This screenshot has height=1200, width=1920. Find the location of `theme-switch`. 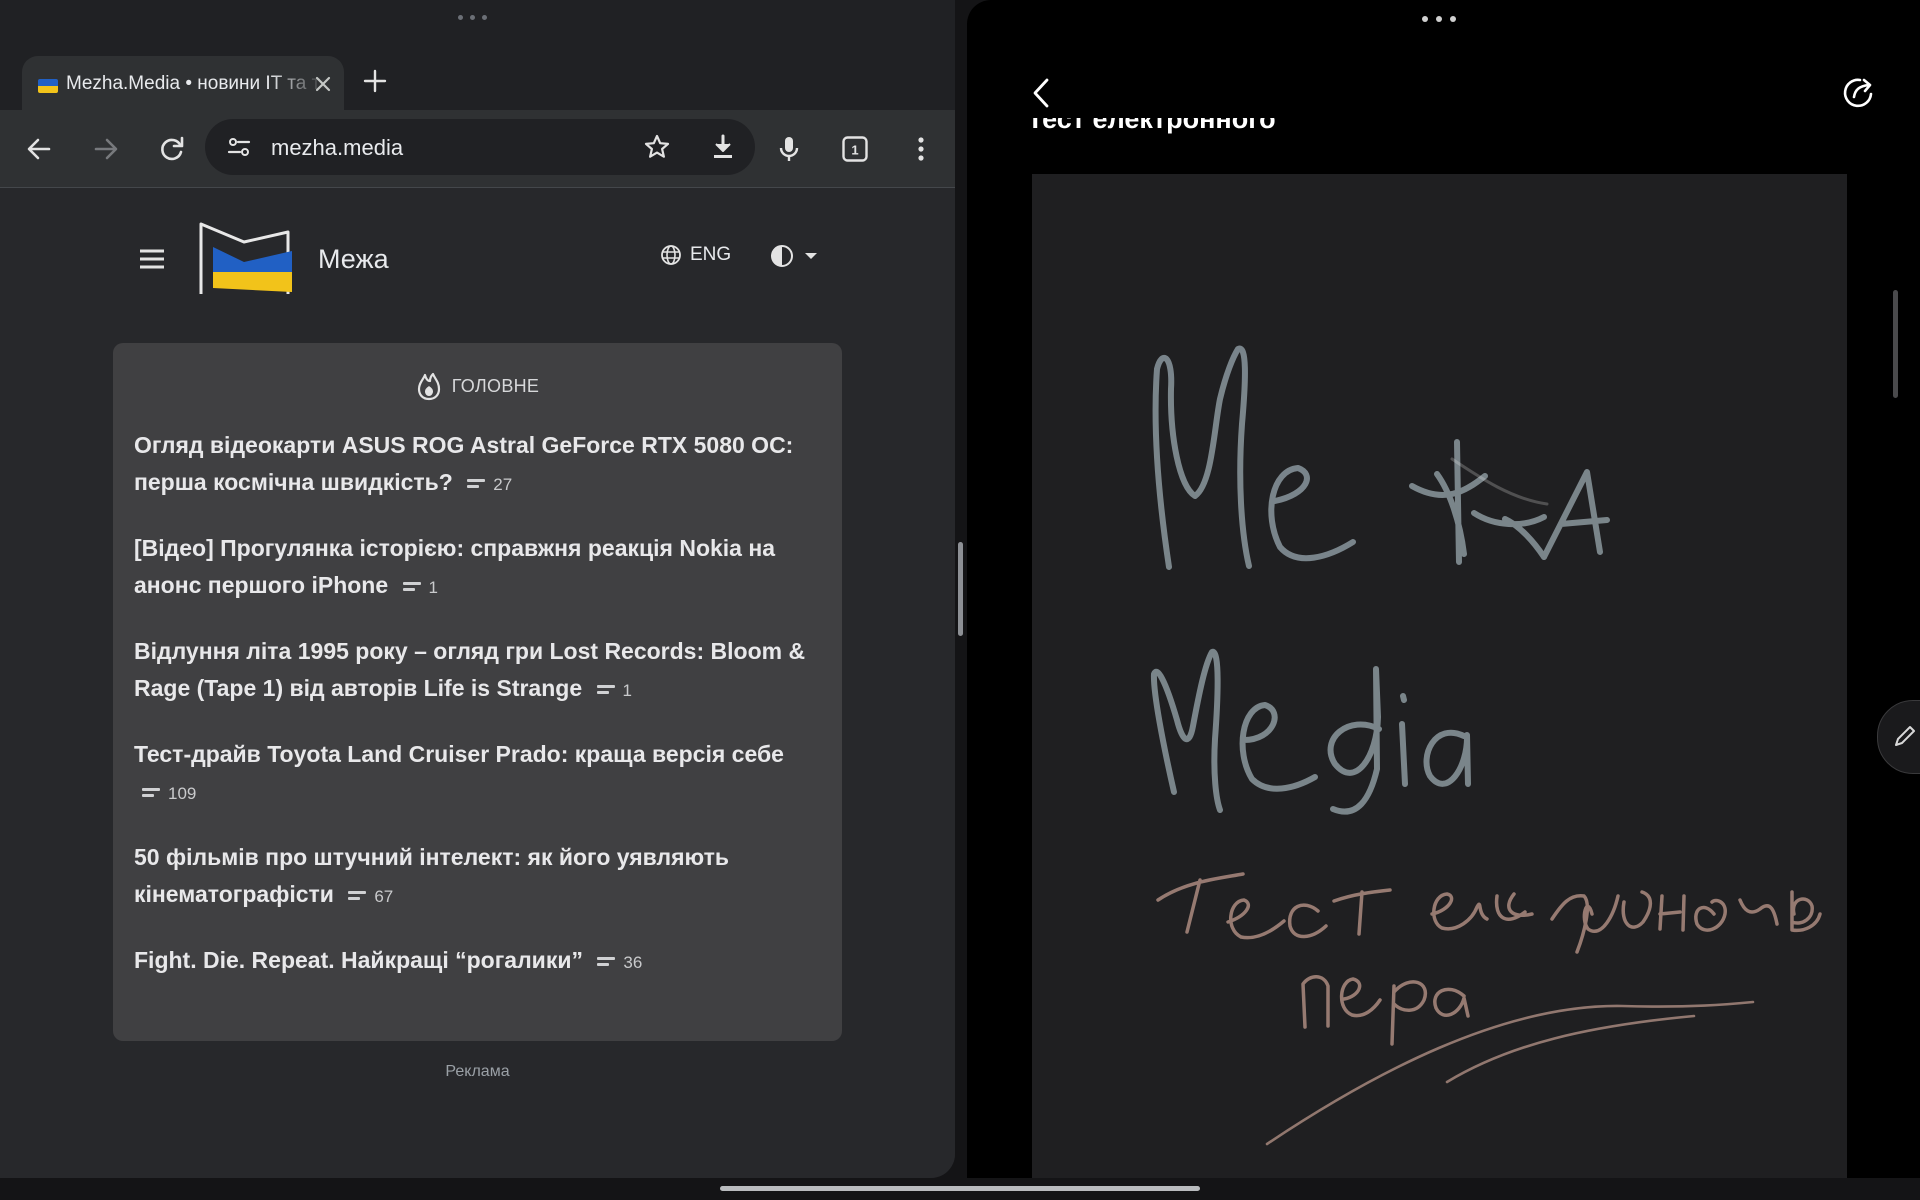

theme-switch is located at coordinates (794, 256).